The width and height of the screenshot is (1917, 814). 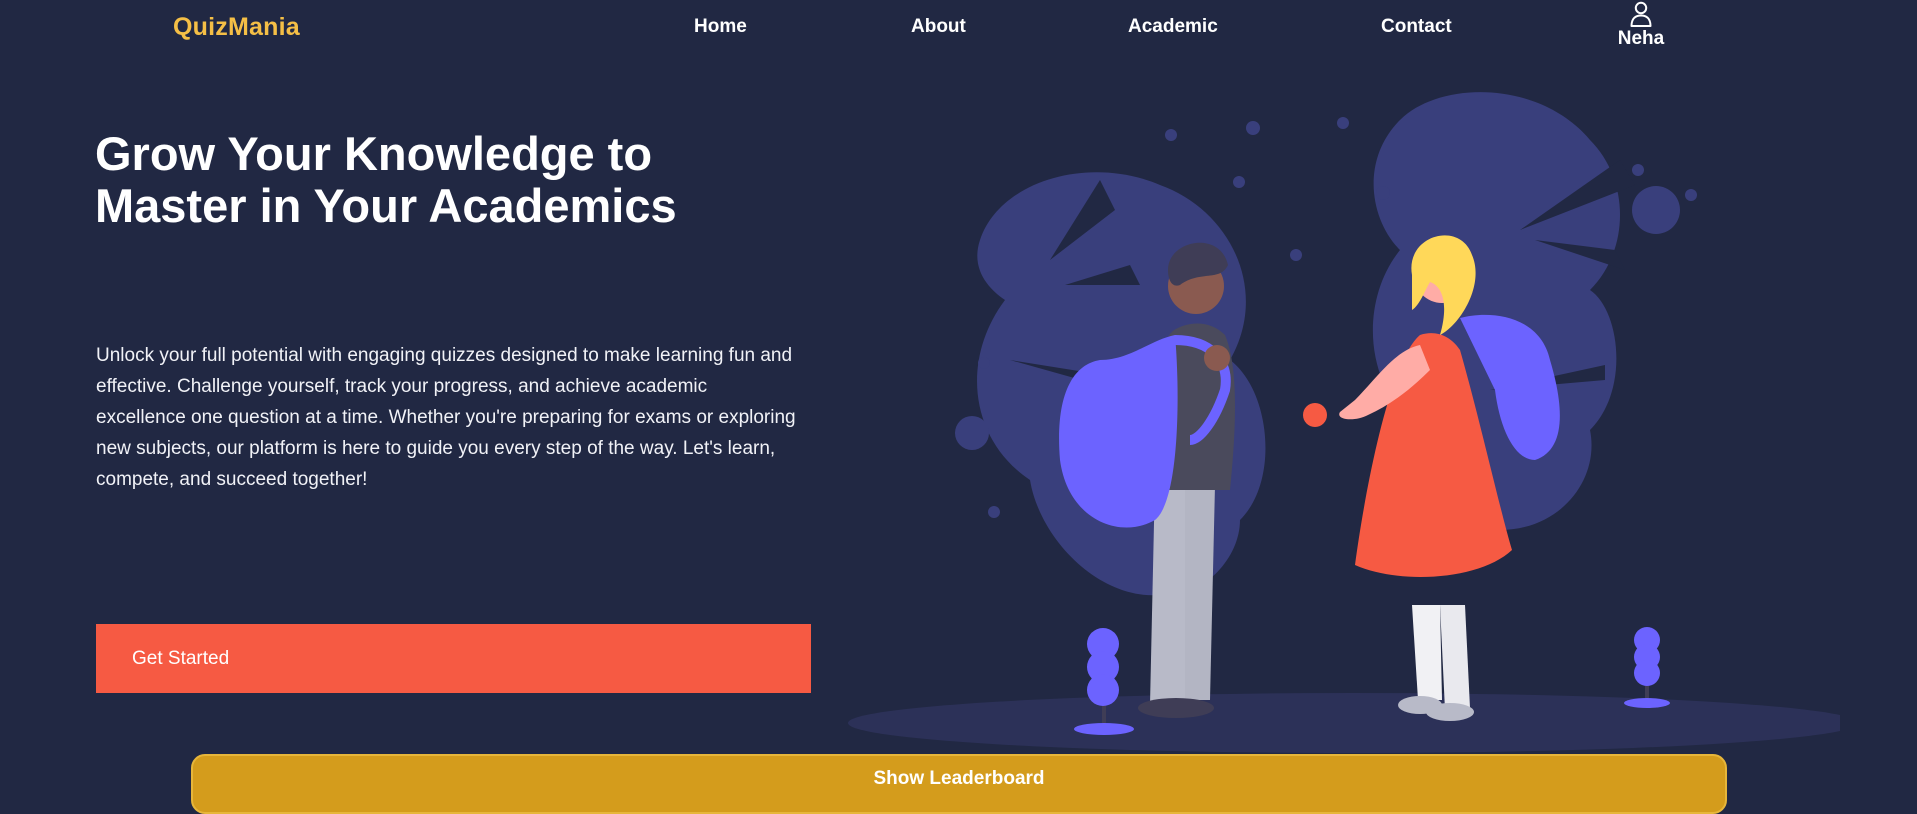 I want to click on nav-about: About, so click(x=938, y=27).